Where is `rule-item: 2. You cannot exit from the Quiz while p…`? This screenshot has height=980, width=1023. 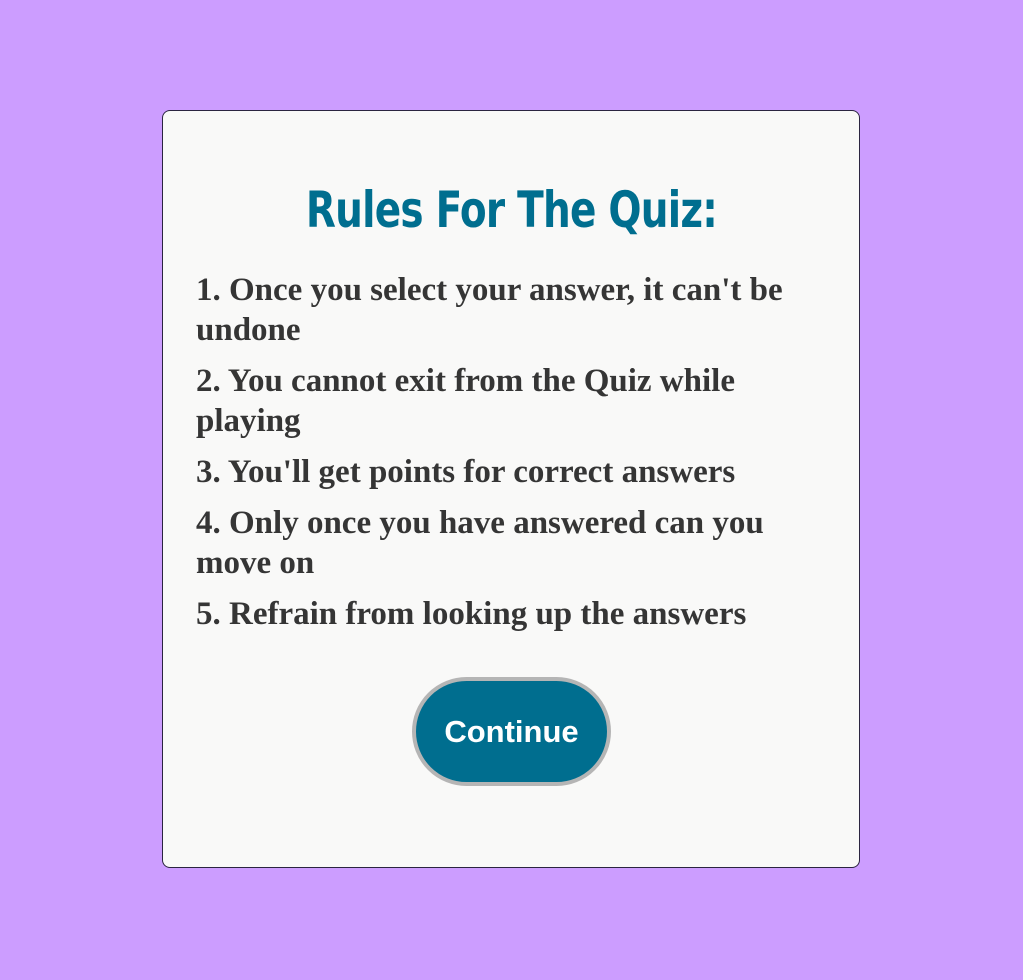
rule-item: 2. You cannot exit from the Quiz while p… is located at coordinates (465, 401).